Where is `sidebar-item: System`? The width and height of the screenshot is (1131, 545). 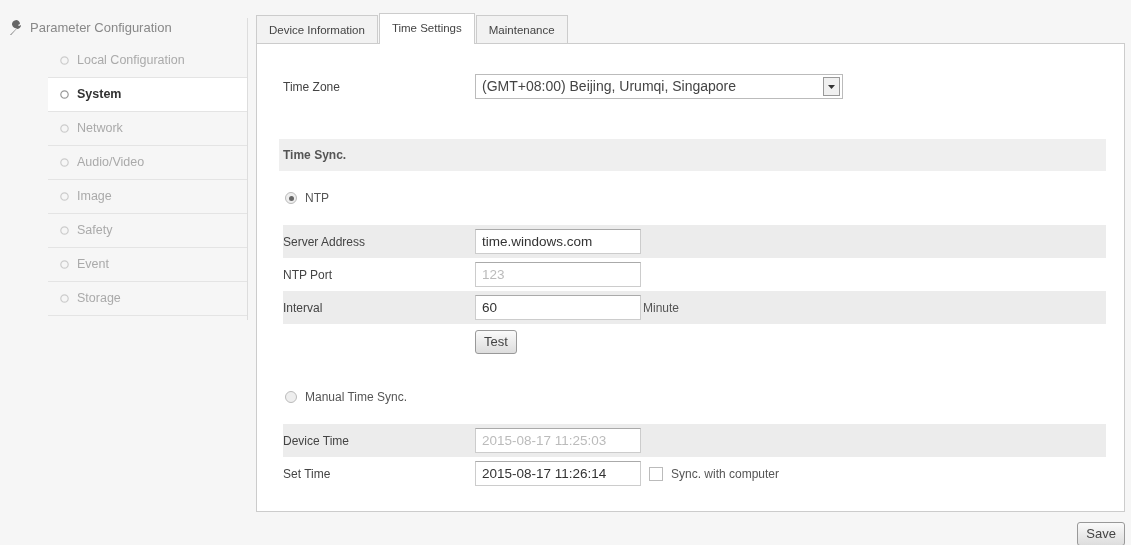
sidebar-item: System is located at coordinates (147, 94).